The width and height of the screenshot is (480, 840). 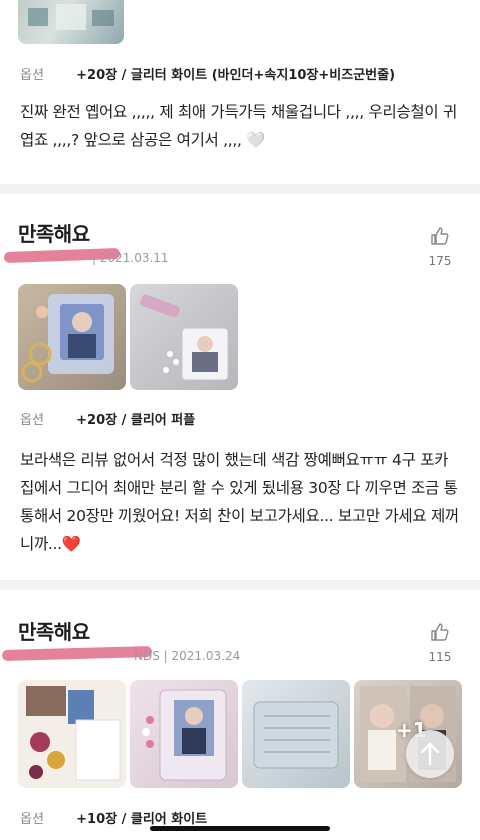 I want to click on card-holder-photo-art, so click(x=184, y=337).